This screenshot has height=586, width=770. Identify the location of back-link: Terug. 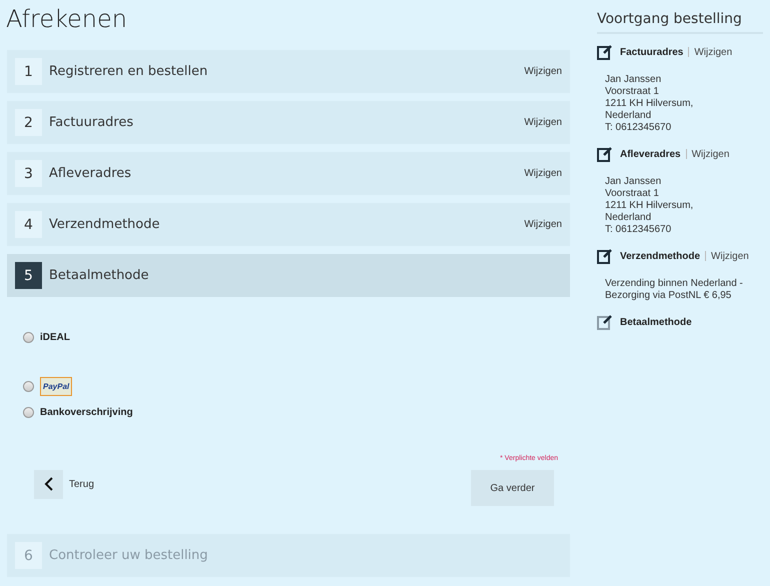
(81, 484).